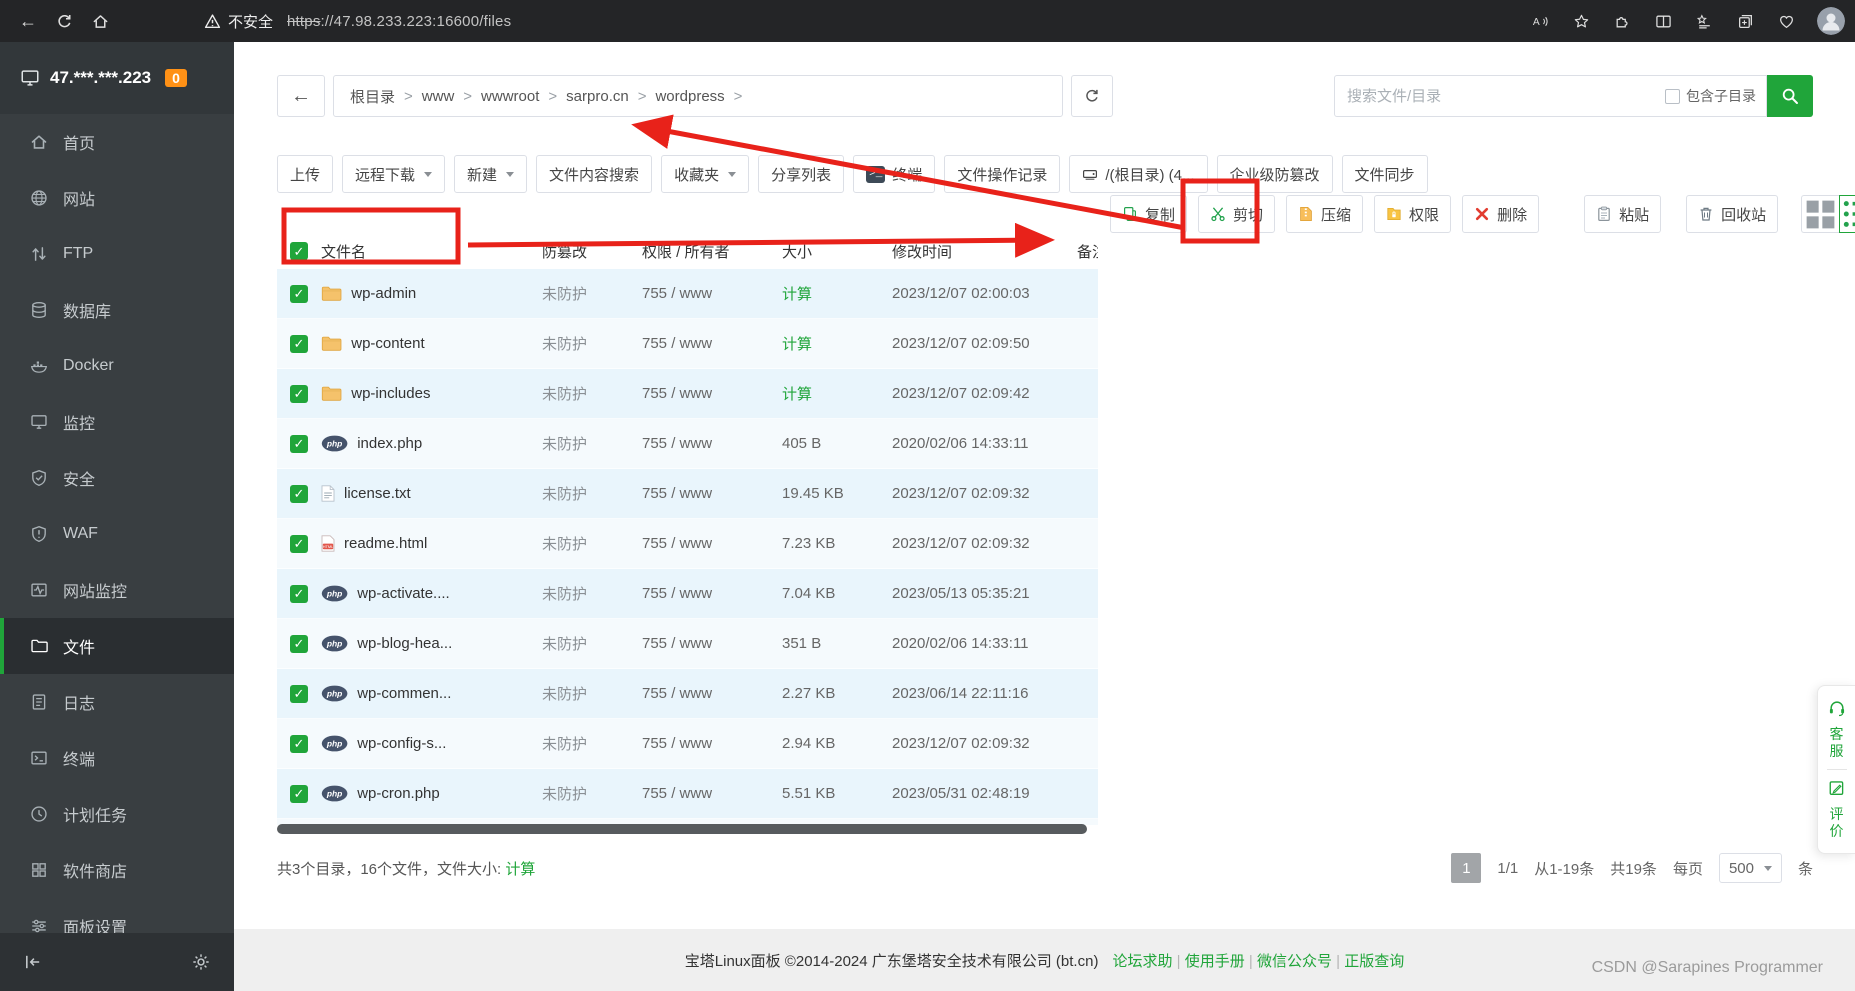  What do you see at coordinates (1002, 174) in the screenshot?
I see `toolbar-button: 文件操作记录` at bounding box center [1002, 174].